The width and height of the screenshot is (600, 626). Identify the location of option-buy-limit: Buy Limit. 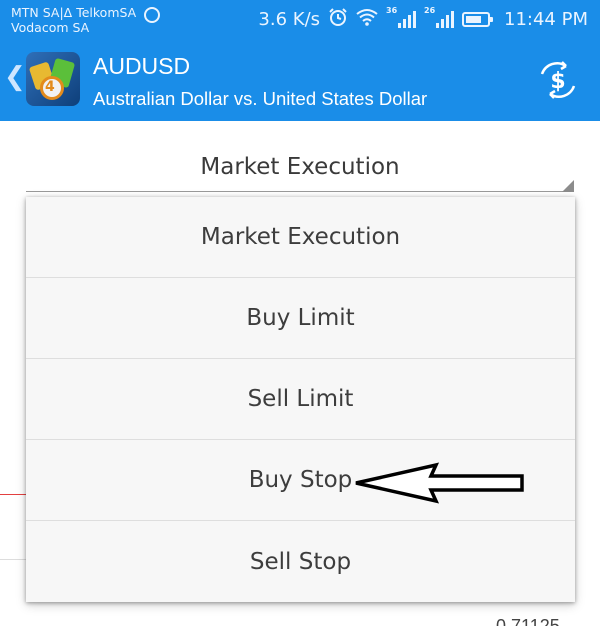
(300, 318).